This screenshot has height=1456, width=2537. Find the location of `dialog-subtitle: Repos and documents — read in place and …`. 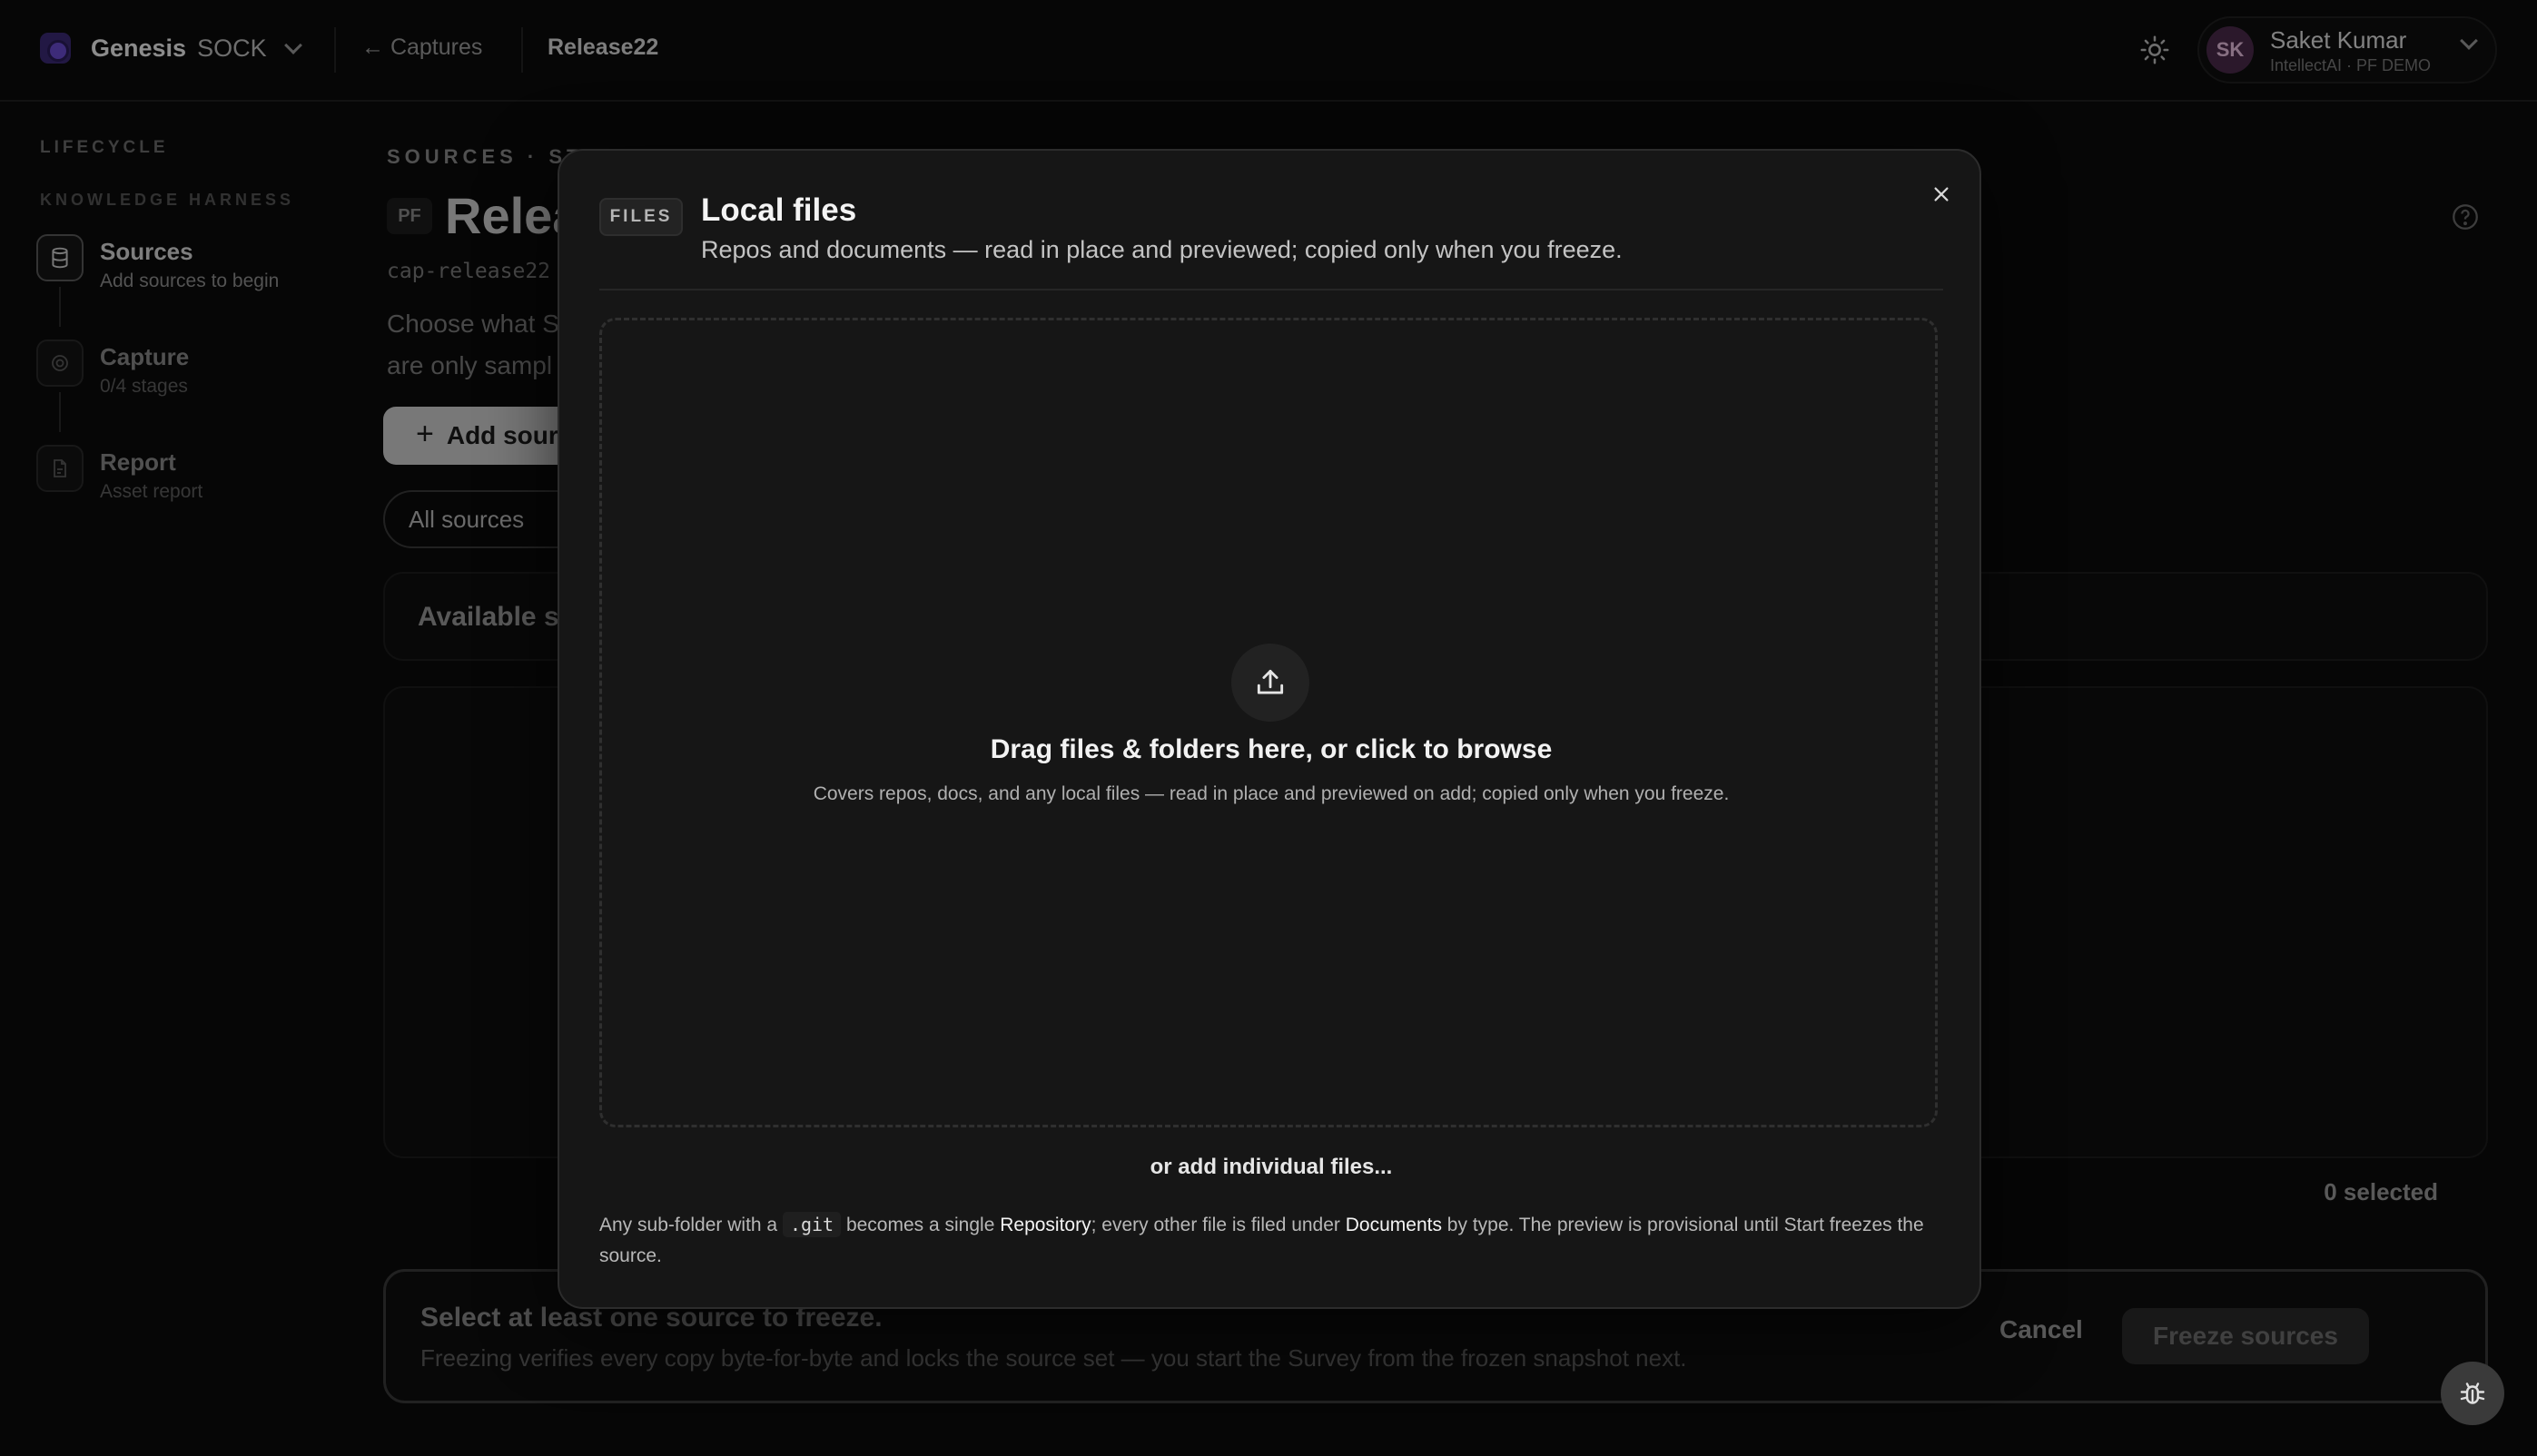

dialog-subtitle: Repos and documents — read in place and … is located at coordinates (1162, 250).